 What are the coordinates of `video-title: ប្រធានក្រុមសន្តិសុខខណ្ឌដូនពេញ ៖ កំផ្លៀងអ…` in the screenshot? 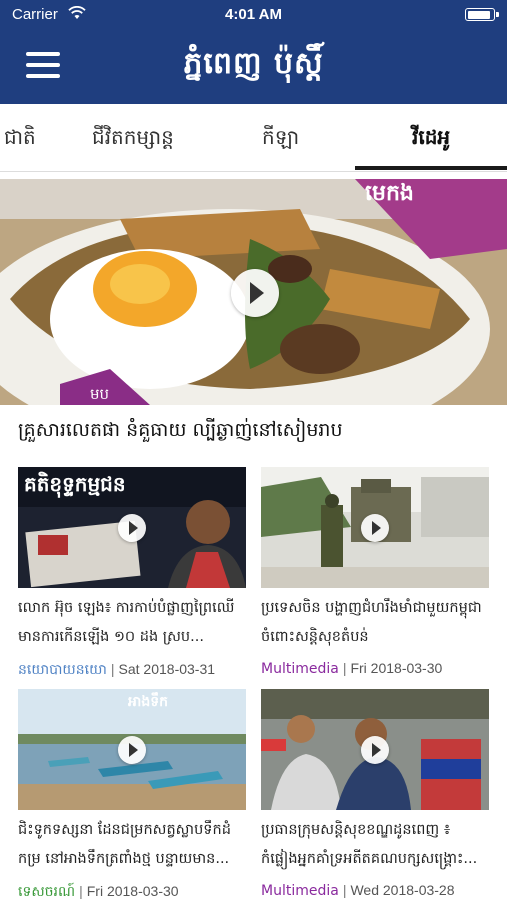 It's located at (375, 845).